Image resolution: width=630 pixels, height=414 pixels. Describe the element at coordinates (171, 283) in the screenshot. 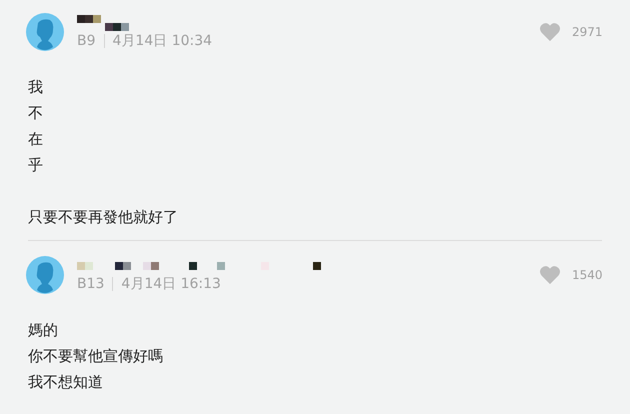

I see `comment-time: 4月14日 16:13` at that location.